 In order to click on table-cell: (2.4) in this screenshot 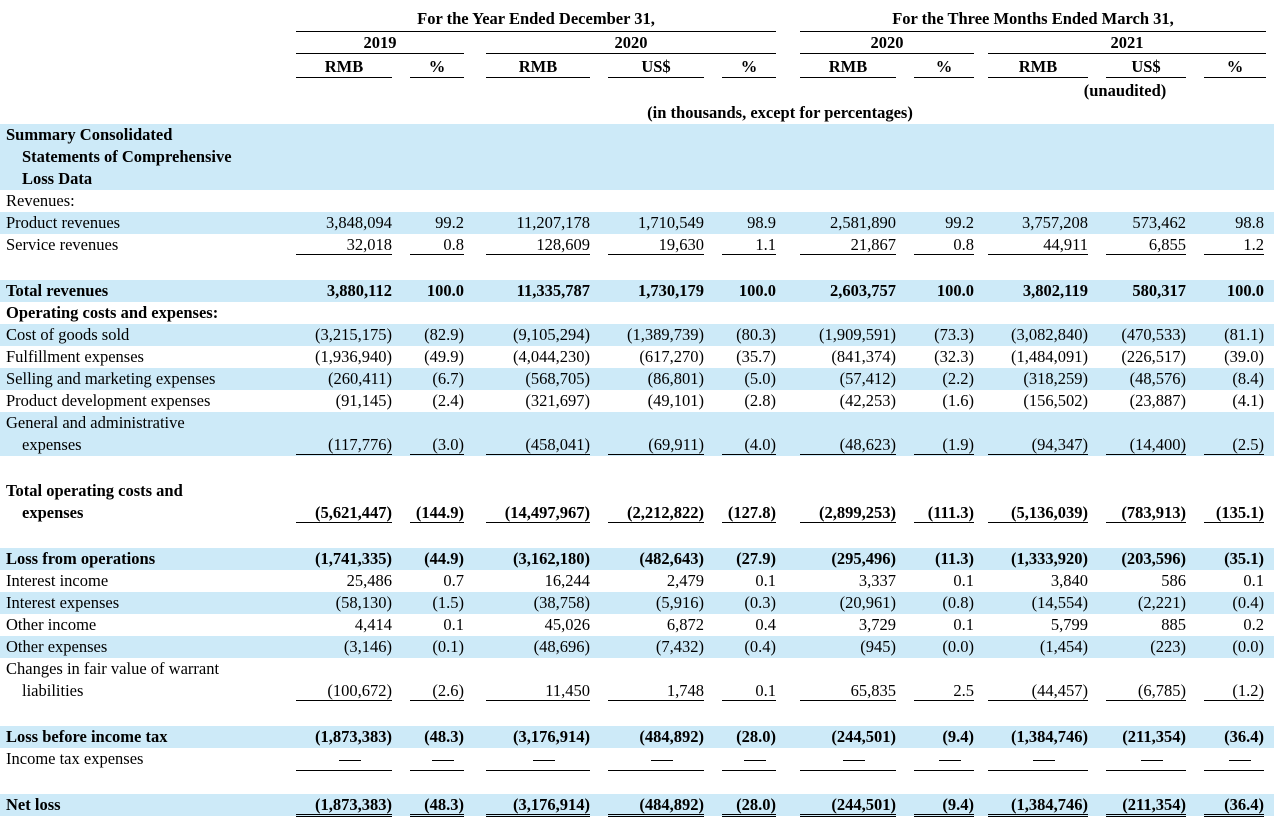, I will do `click(448, 400)`.